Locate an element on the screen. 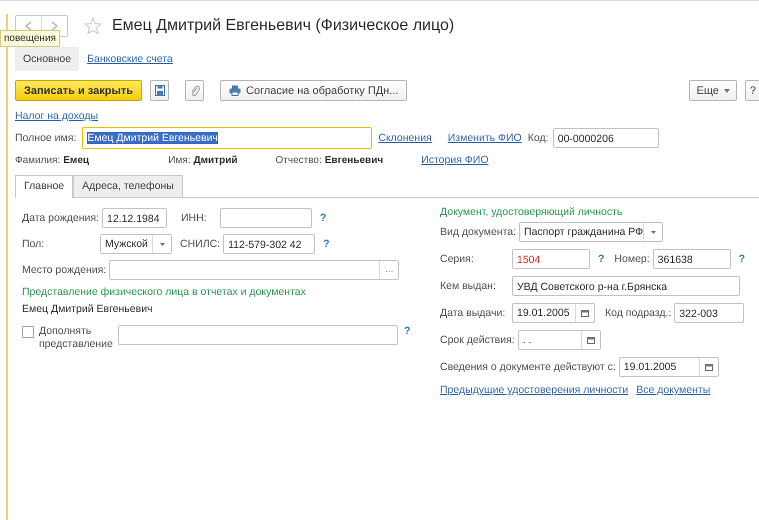  input-field: 112-579-302 42 is located at coordinates (269, 244).